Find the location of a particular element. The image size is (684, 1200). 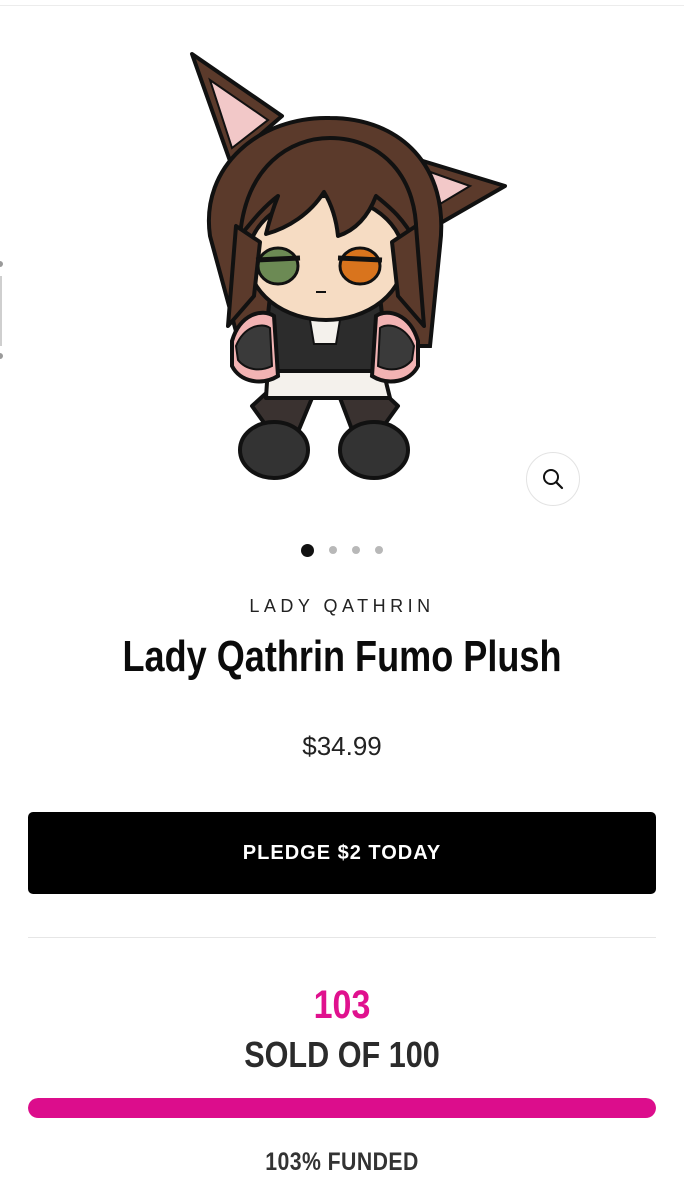

gallery-pagination is located at coordinates (342, 550).